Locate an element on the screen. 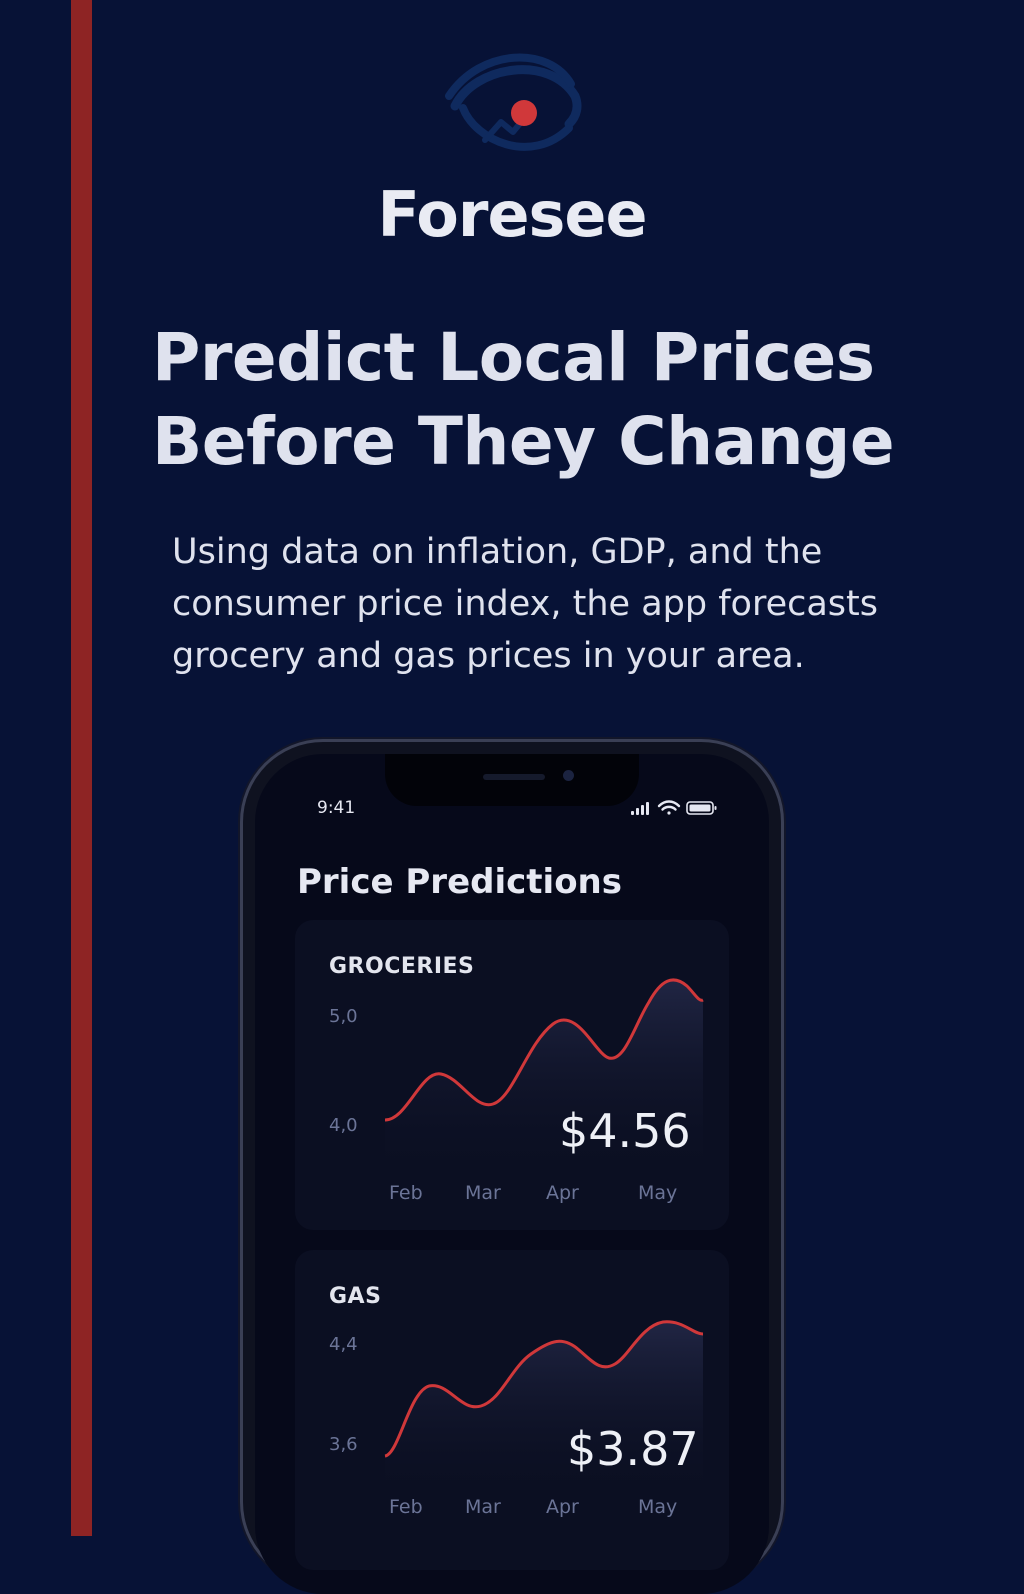 The height and width of the screenshot is (1594, 1024). phone-power-button is located at coordinates (784, 1073).